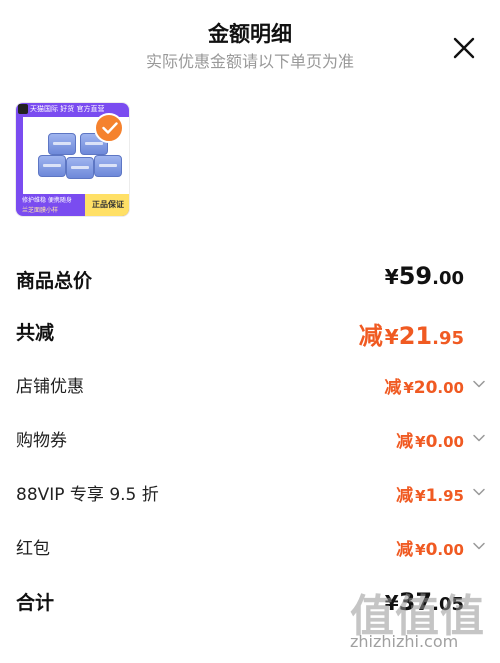 Image resolution: width=500 pixels, height=663 pixels. Describe the element at coordinates (415, 336) in the screenshot. I see `amount-integer: 21` at that location.